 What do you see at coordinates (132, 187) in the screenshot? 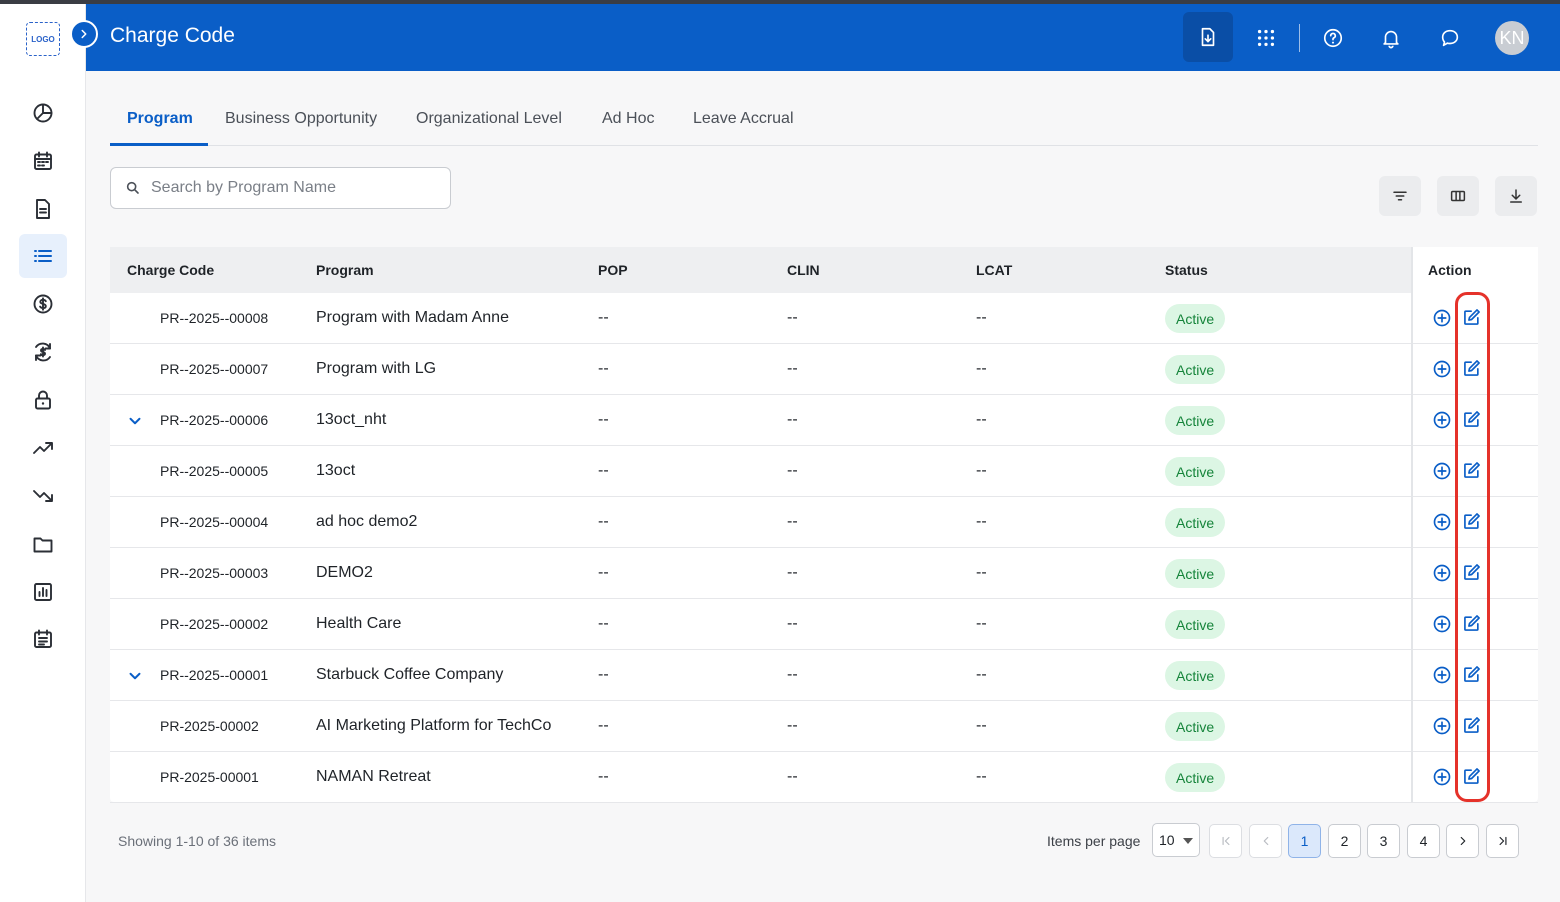
I see `search-icon` at bounding box center [132, 187].